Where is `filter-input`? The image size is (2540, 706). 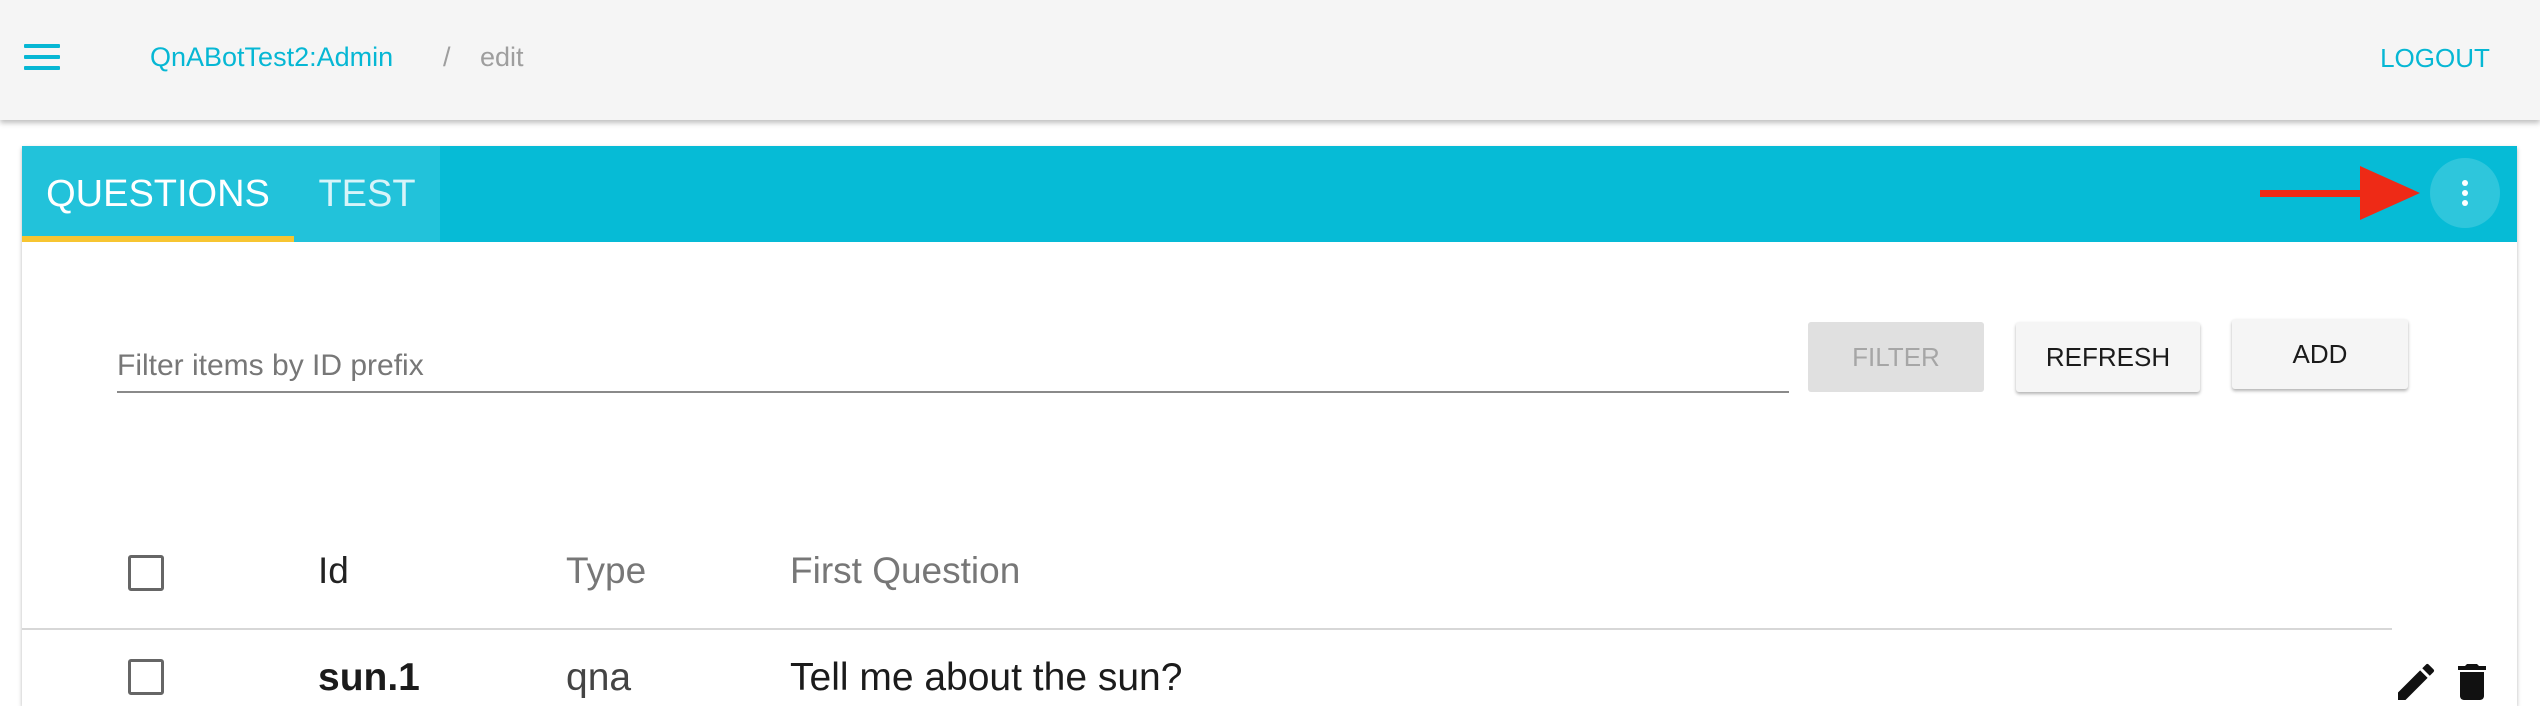 filter-input is located at coordinates (953, 367).